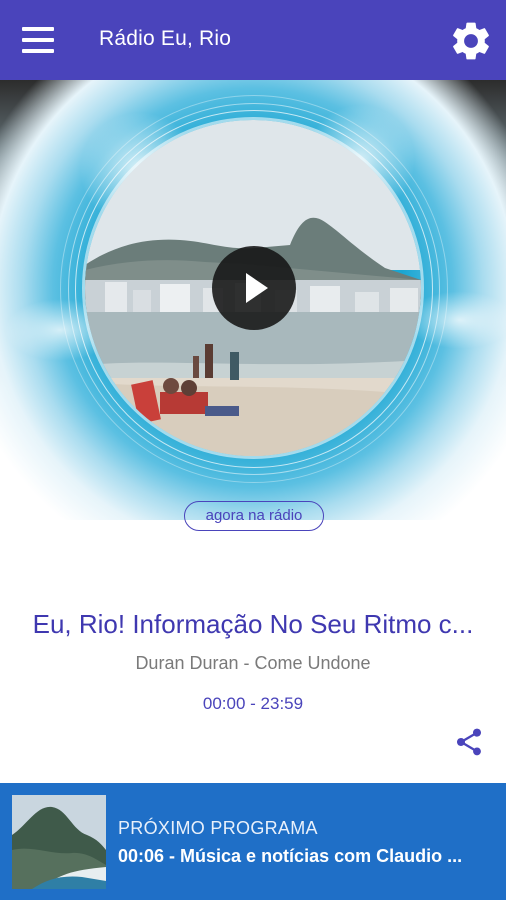 The width and height of the screenshot is (506, 900). Describe the element at coordinates (471, 41) in the screenshot. I see `gear-icon` at that location.